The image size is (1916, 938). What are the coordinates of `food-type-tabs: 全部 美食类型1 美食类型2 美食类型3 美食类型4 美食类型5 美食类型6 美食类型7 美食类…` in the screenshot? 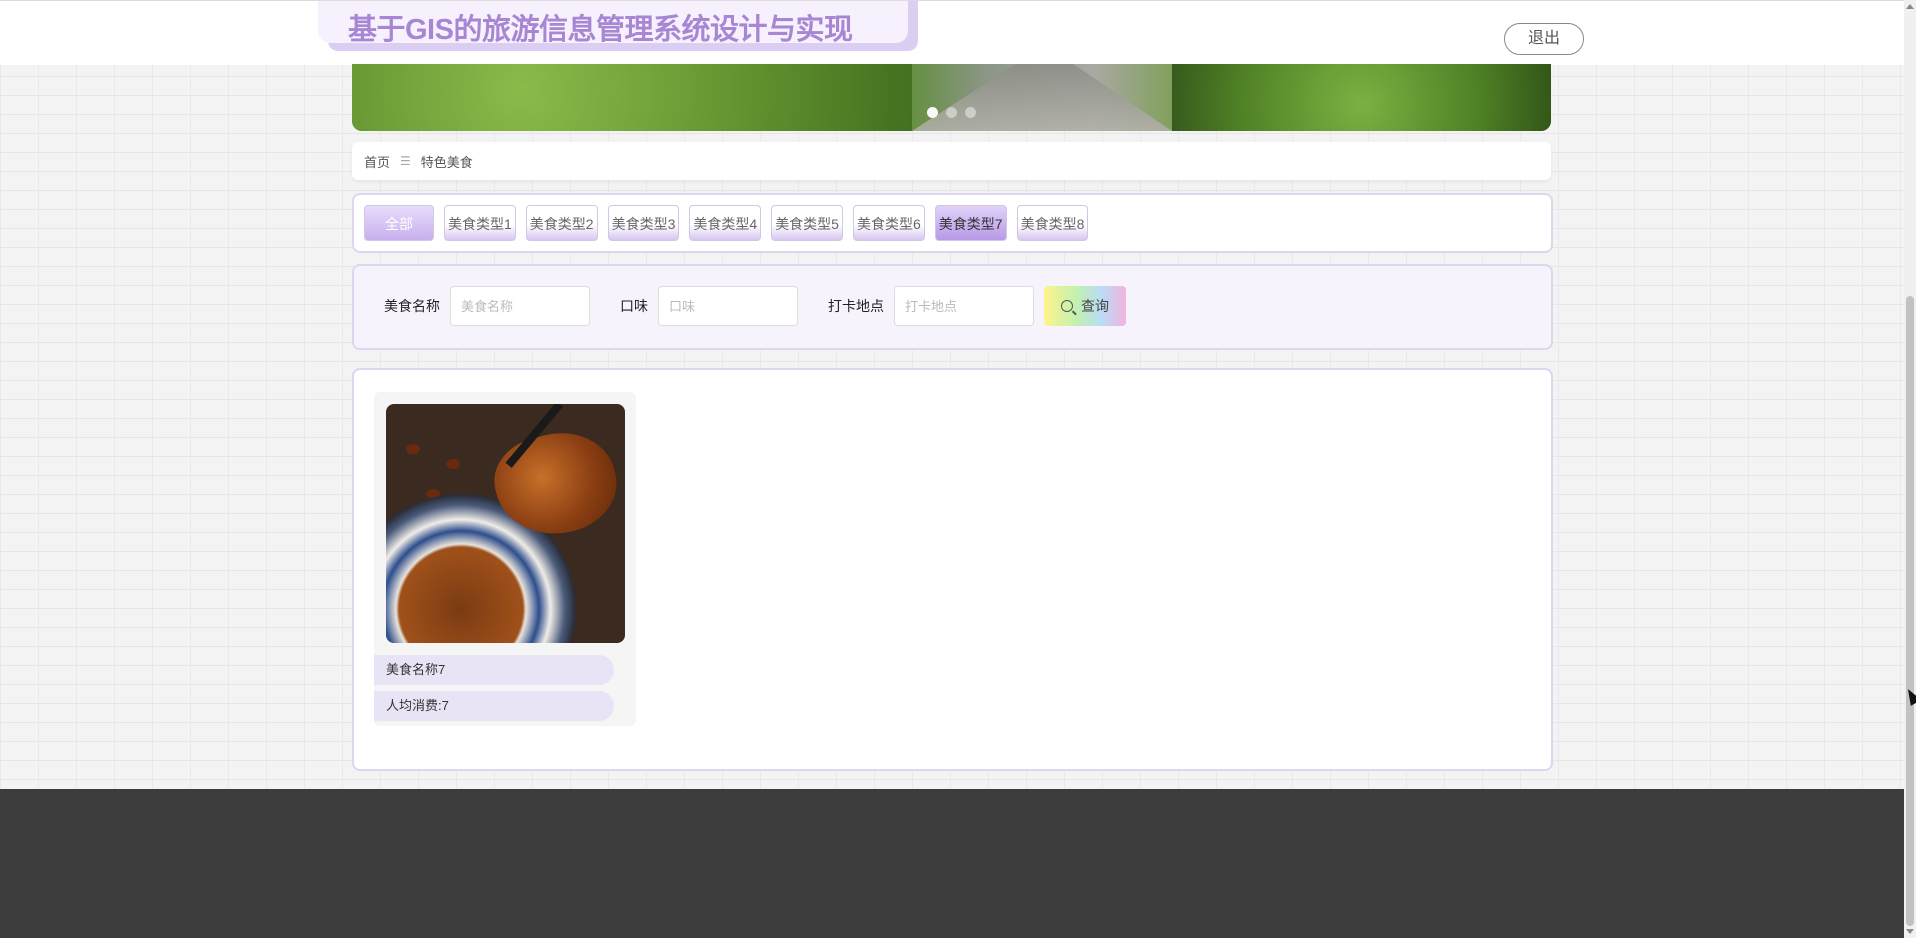 It's located at (726, 223).